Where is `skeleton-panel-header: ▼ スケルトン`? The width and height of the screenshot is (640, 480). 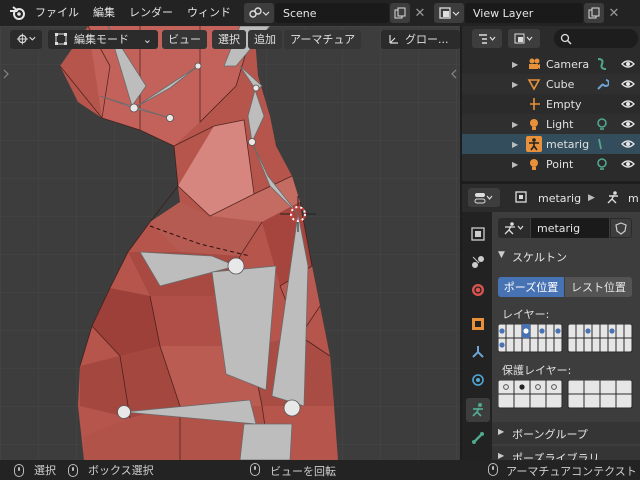
skeleton-panel-header: ▼ スケルトン is located at coordinates (566, 257).